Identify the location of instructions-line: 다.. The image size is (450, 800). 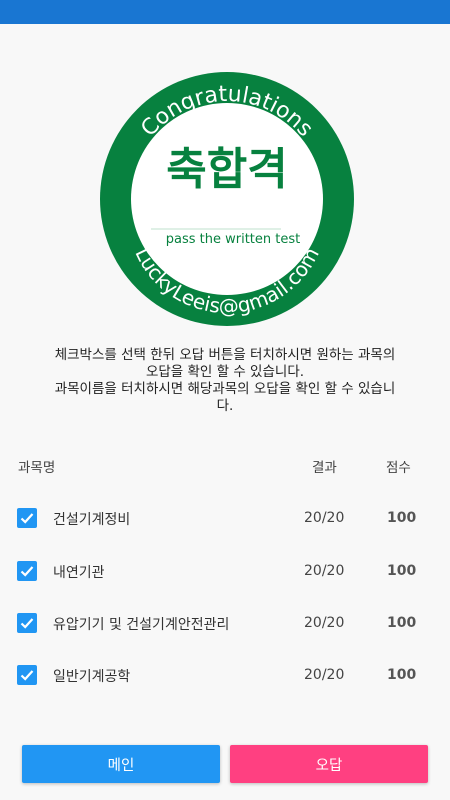
(225, 406).